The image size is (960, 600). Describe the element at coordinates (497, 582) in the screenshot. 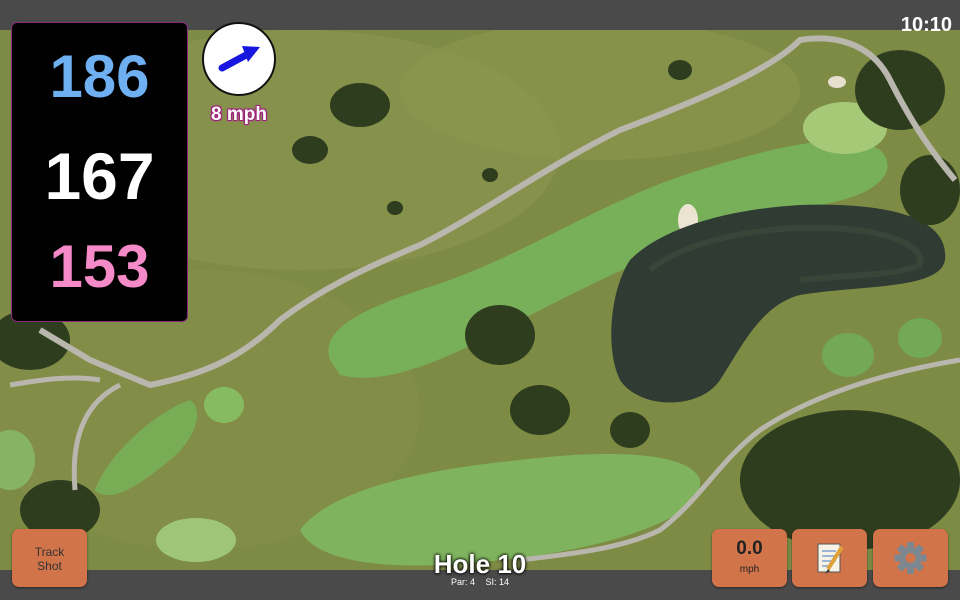

I see `hole-stroke-index: SI: 14` at that location.